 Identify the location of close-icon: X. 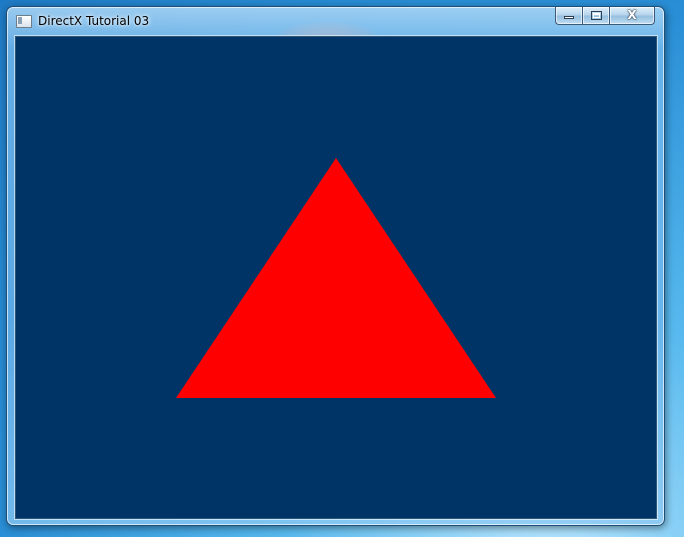
(632, 15).